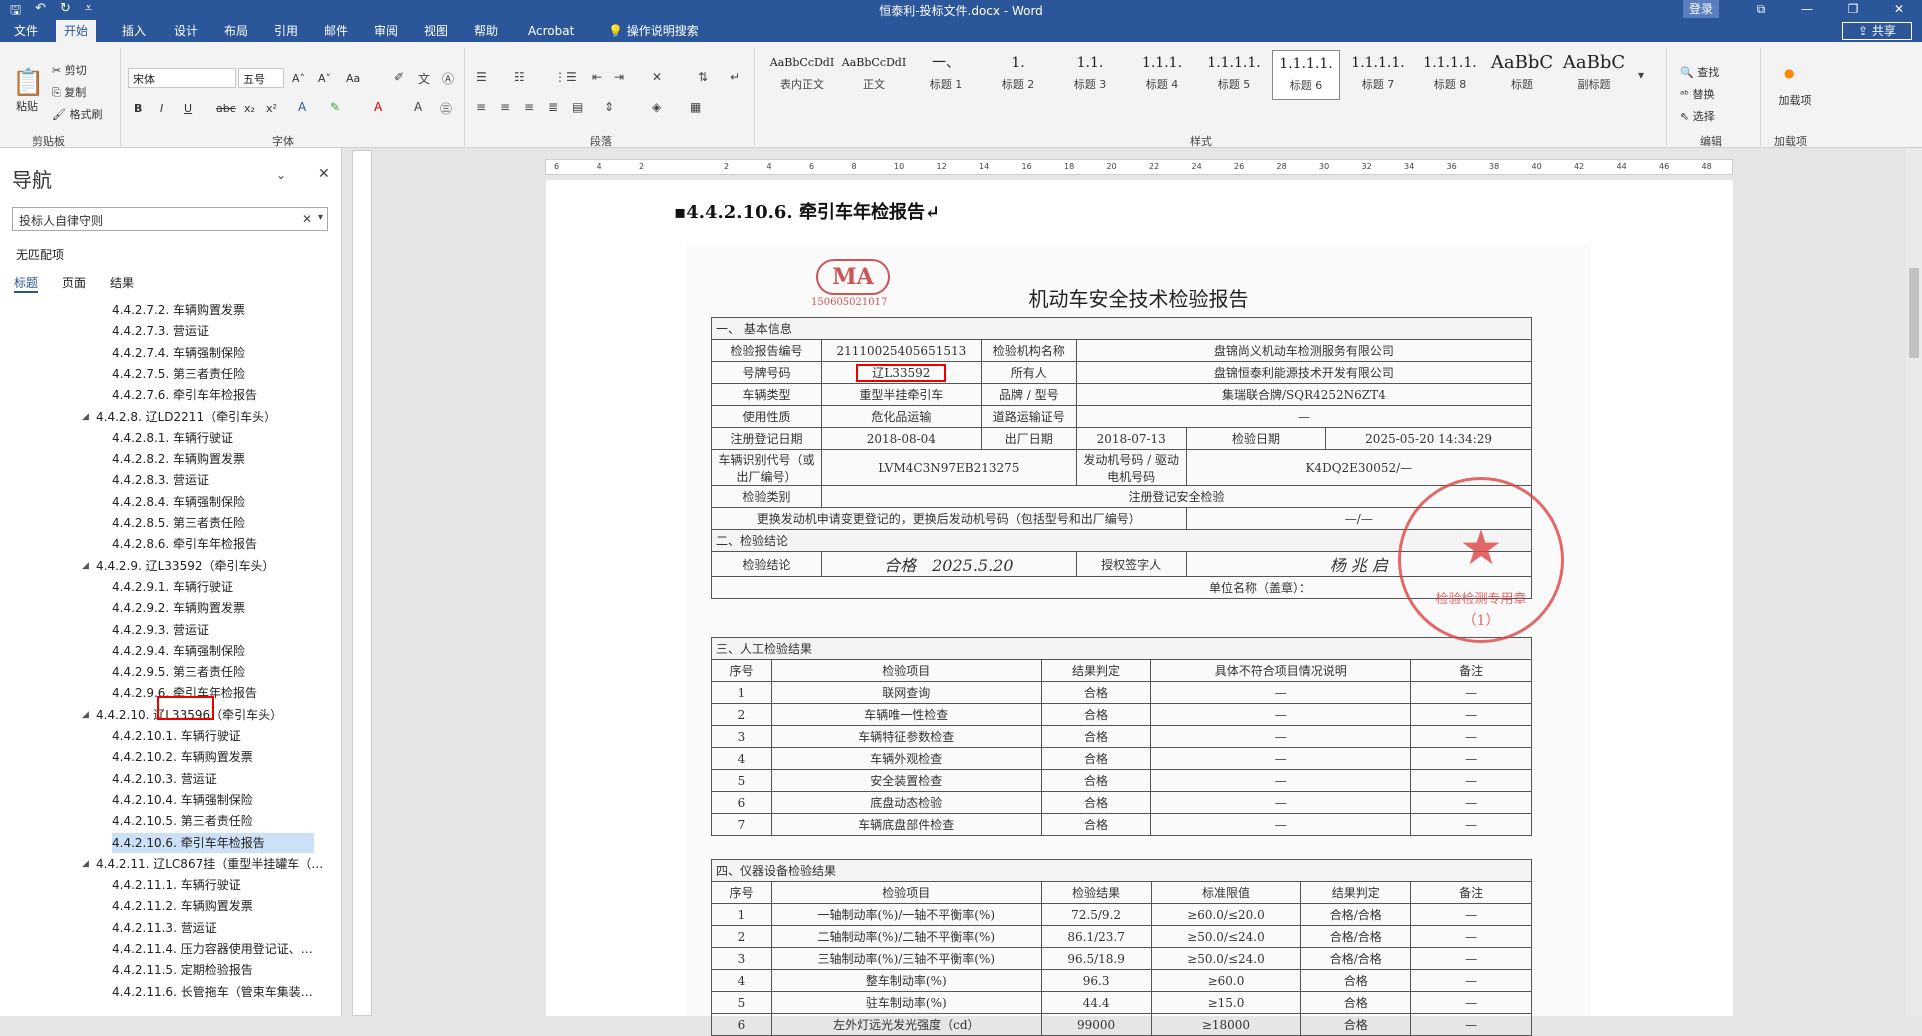 The width and height of the screenshot is (1922, 1036). Describe the element at coordinates (353, 78) in the screenshot. I see `change-case-button: Aa` at that location.